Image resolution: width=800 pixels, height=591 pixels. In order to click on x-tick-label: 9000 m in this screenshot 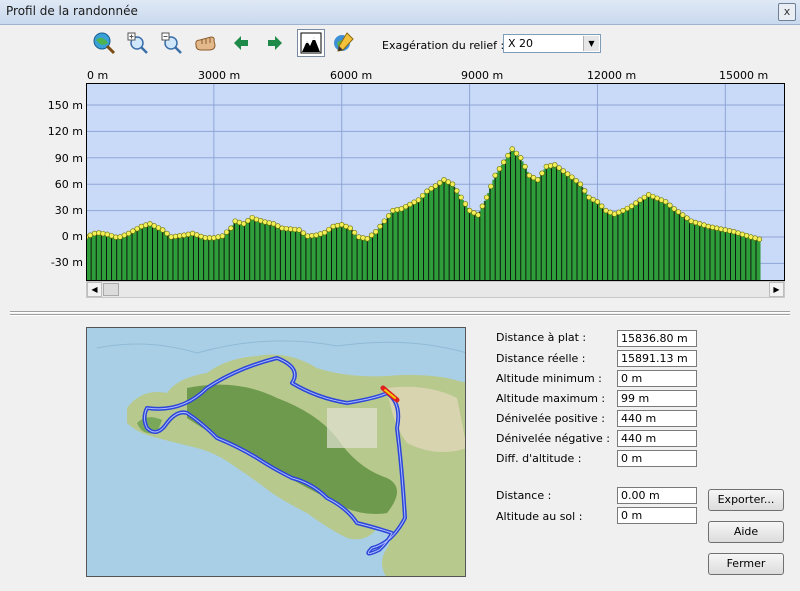, I will do `click(482, 75)`.